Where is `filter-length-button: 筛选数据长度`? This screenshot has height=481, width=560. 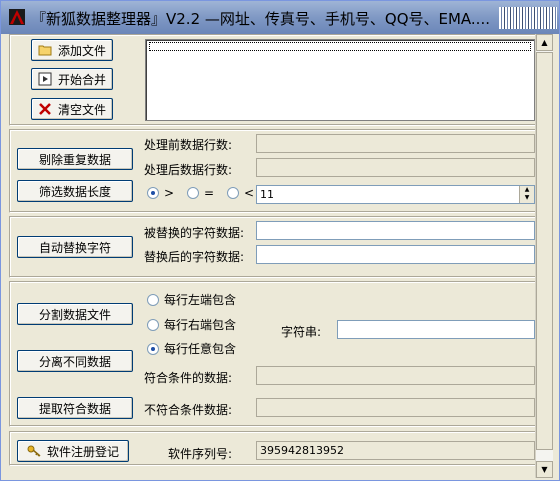
filter-length-button: 筛选数据长度 is located at coordinates (75, 191).